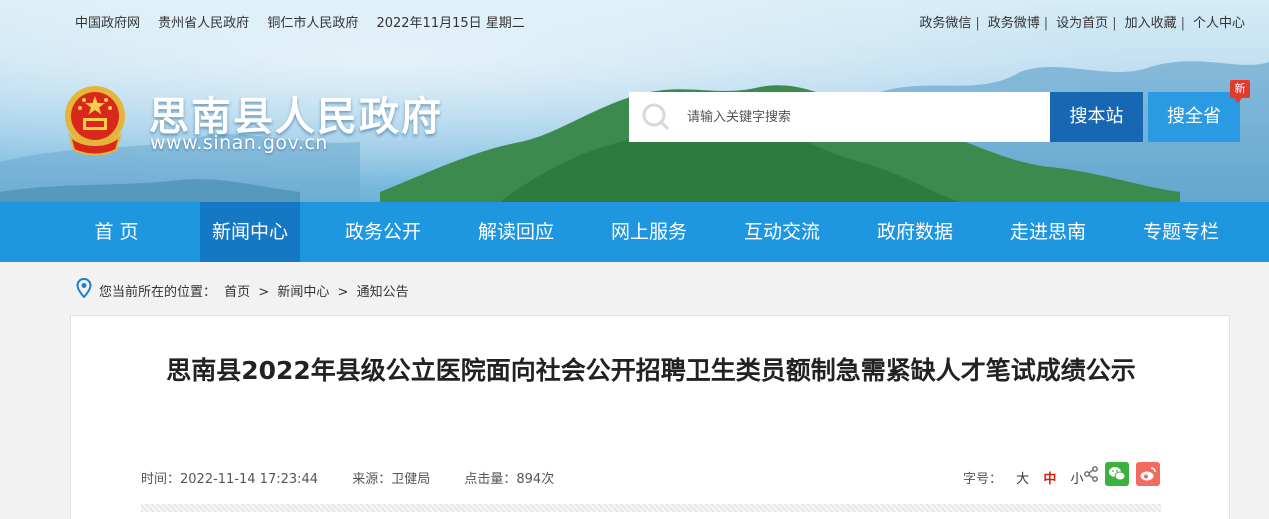 Image resolution: width=1269 pixels, height=519 pixels. I want to click on article-title: 思南县2022年县级公立医院面向社会公开招聘卫生类员额制急需紧缺人才笔试成绩公示, so click(651, 370).